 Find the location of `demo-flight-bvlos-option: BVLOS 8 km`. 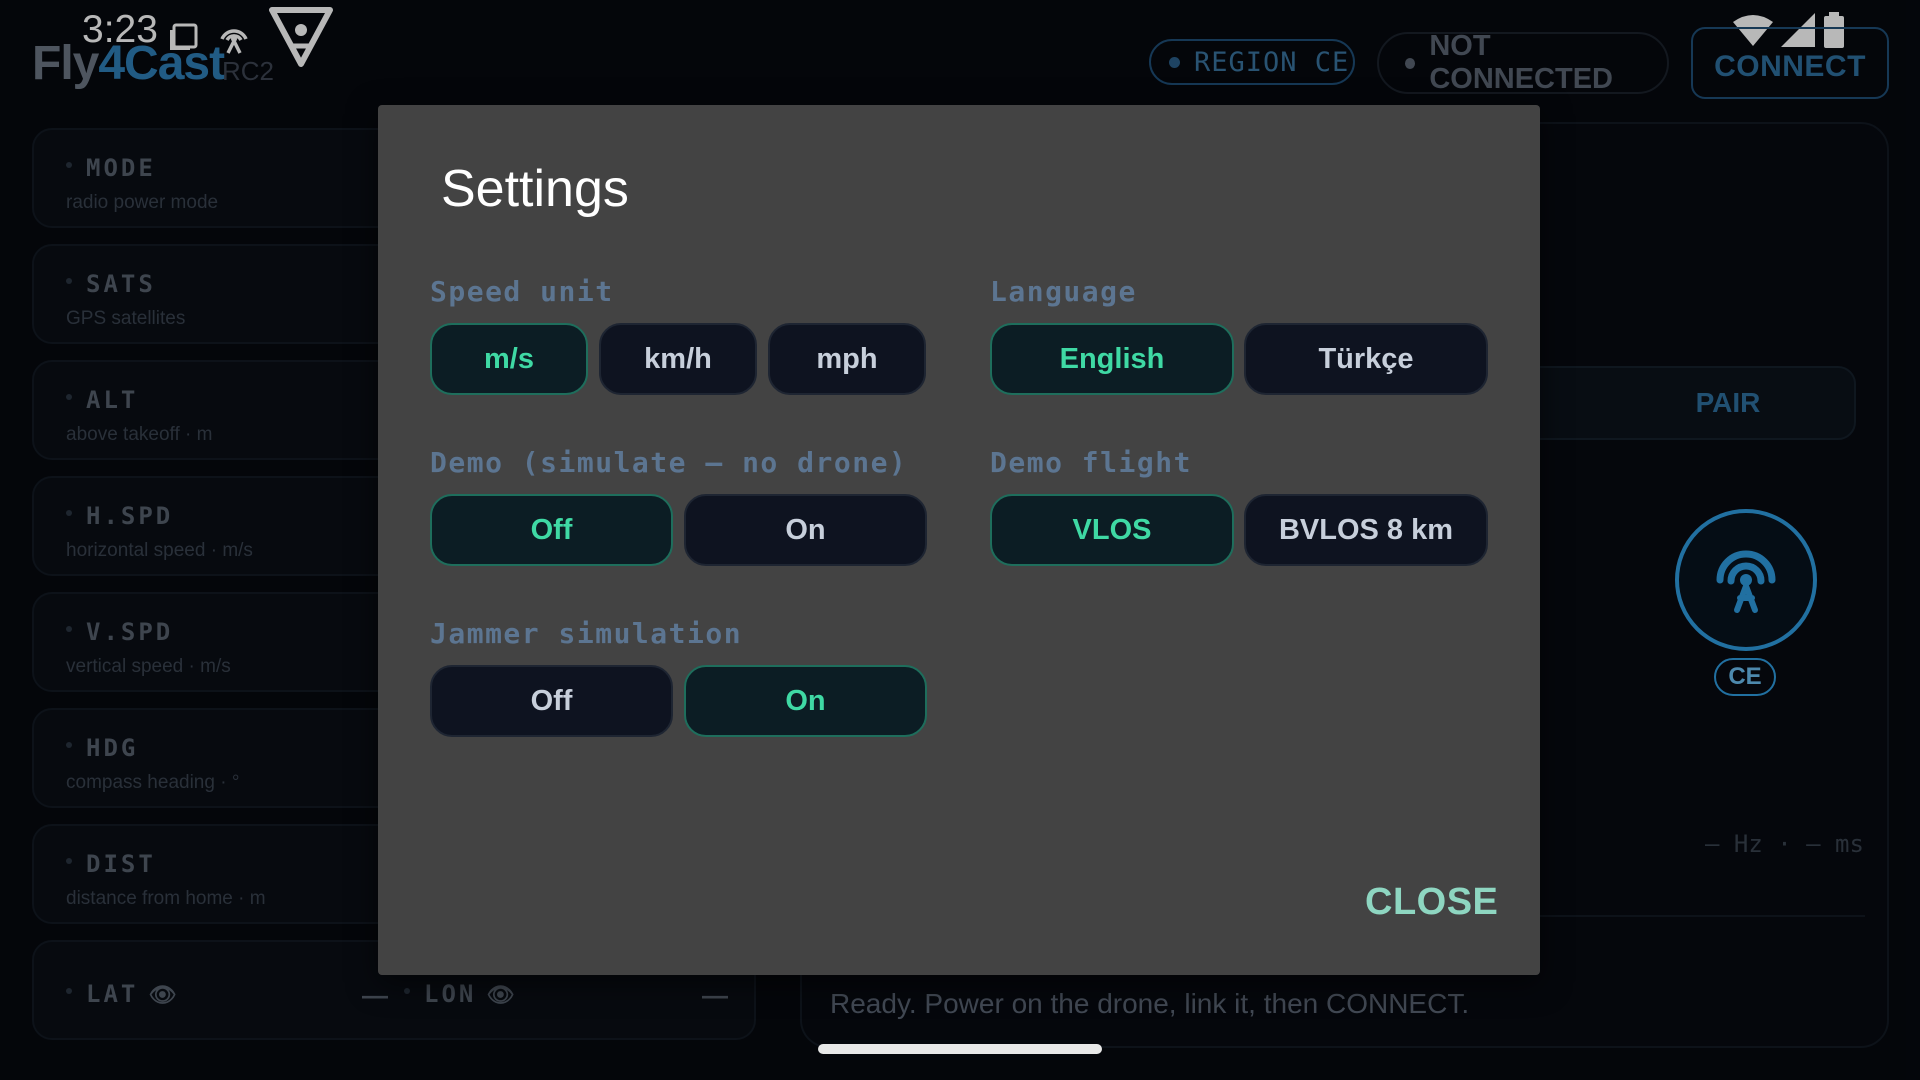

demo-flight-bvlos-option: BVLOS 8 km is located at coordinates (1366, 530).